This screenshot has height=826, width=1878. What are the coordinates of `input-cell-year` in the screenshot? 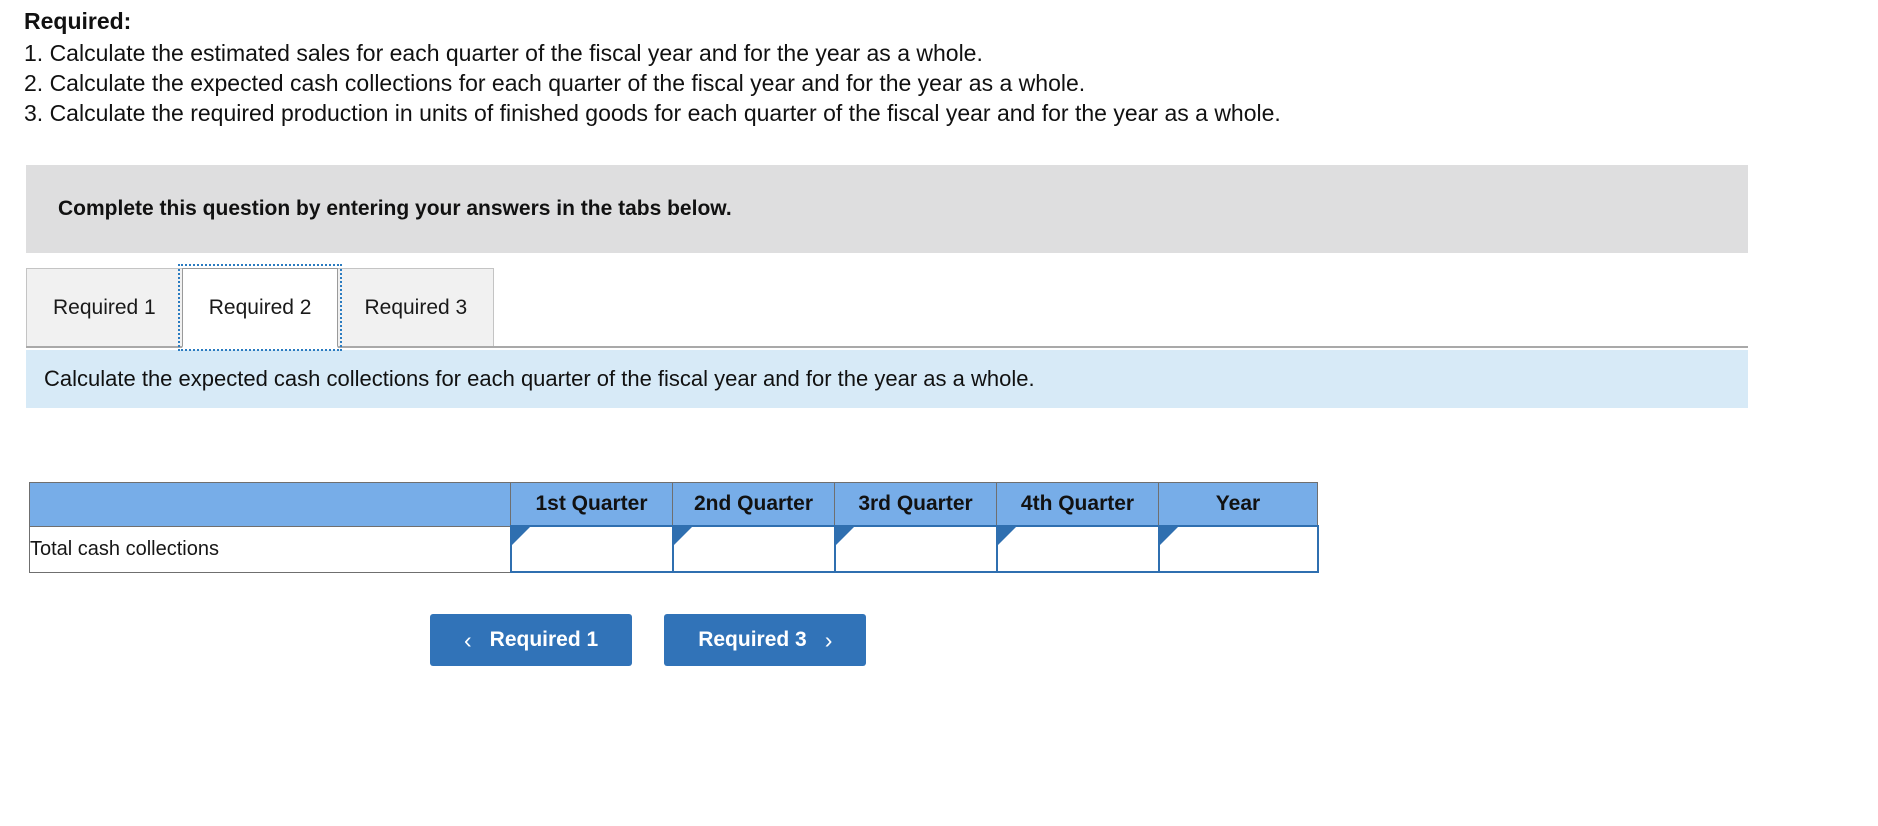 It's located at (1238, 549).